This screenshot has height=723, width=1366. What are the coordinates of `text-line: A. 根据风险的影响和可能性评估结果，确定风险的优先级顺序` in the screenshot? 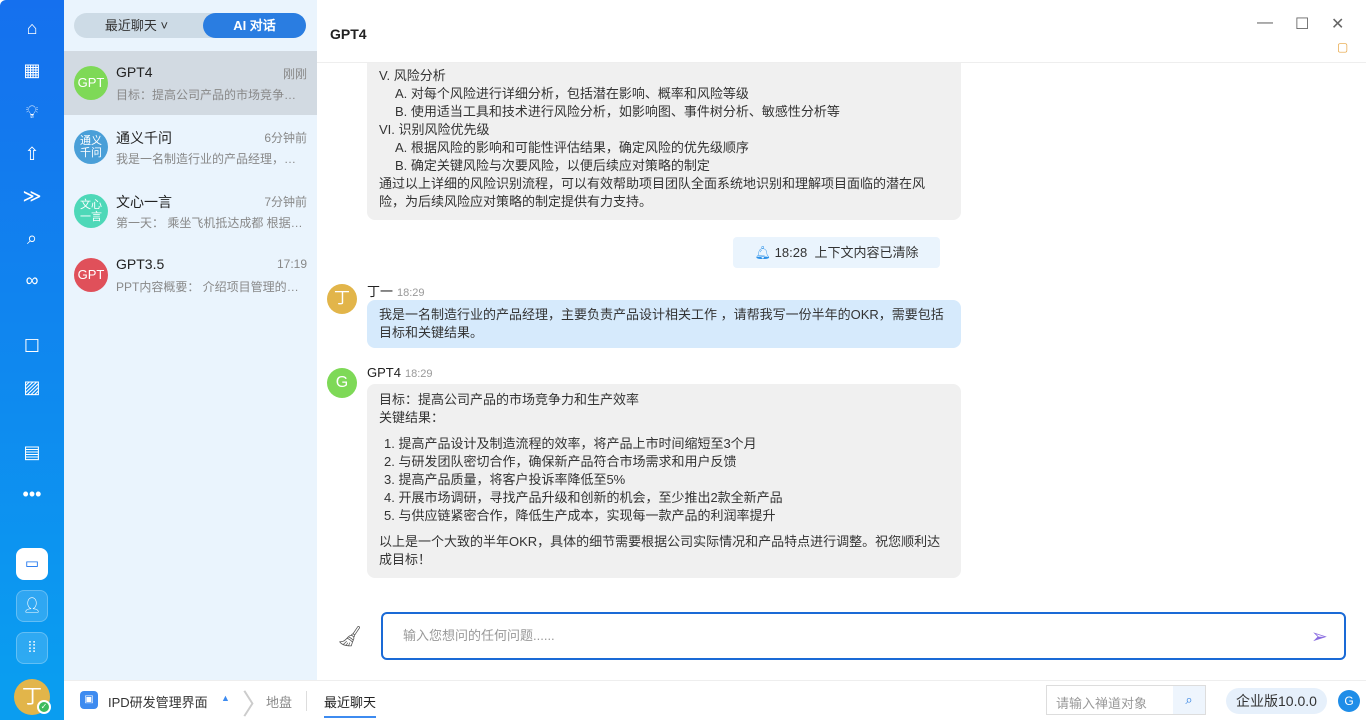 It's located at (572, 147).